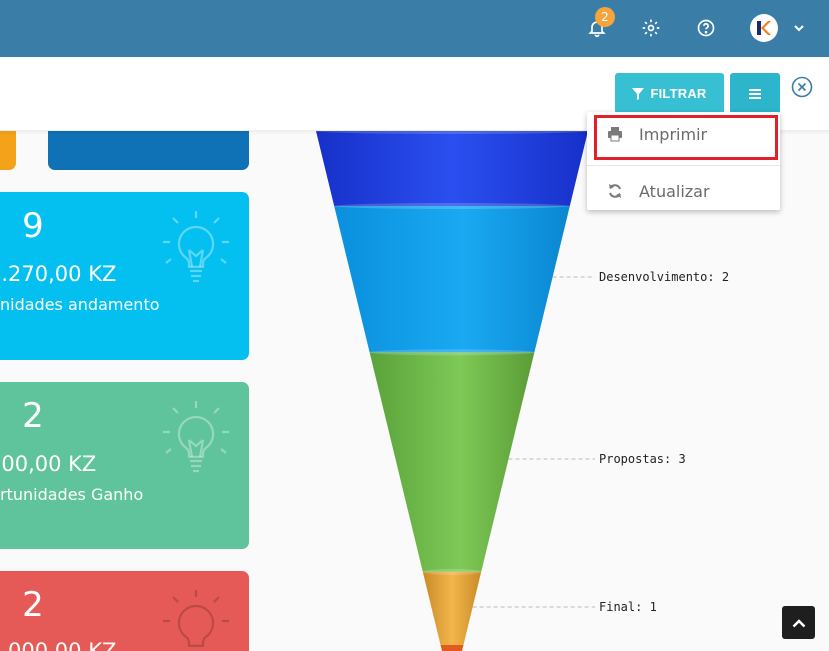 This screenshot has height=651, width=829. I want to click on options-dropdown: Imprimir Atualizar, so click(683, 161).